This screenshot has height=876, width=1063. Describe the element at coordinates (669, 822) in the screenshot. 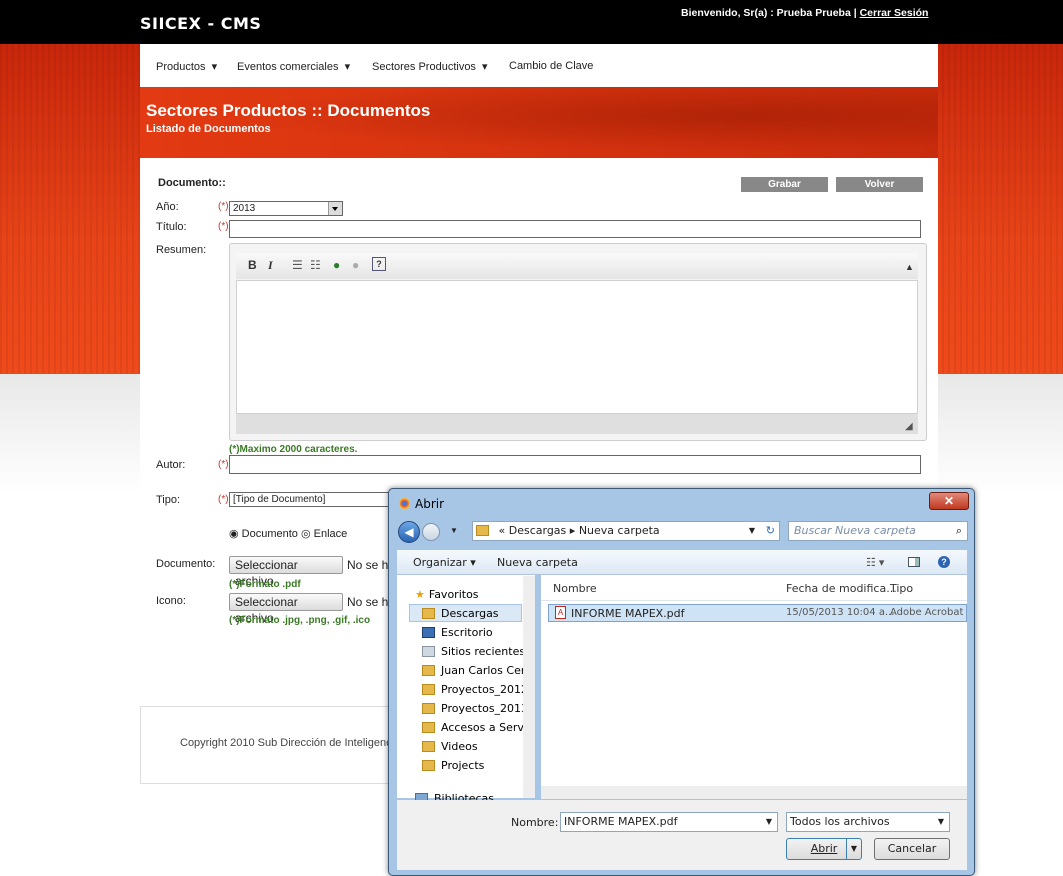

I see `filename-input: INFORME MAPEX.pdf ▼` at that location.